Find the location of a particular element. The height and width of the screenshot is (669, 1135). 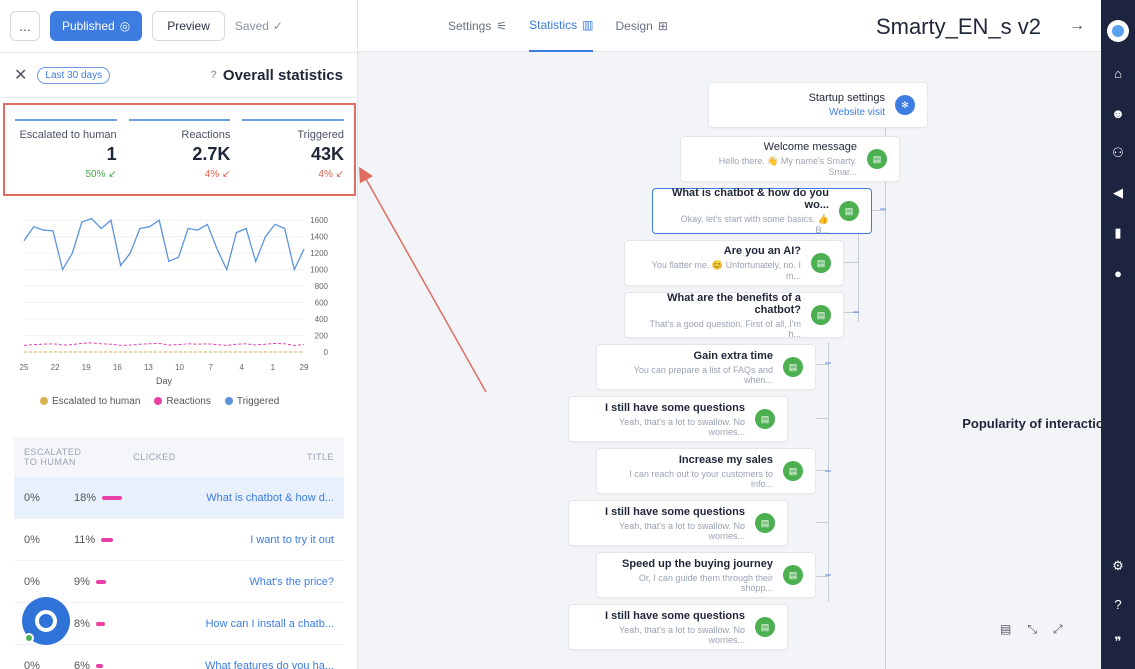

col-clicked: CLICKED is located at coordinates (154, 457).